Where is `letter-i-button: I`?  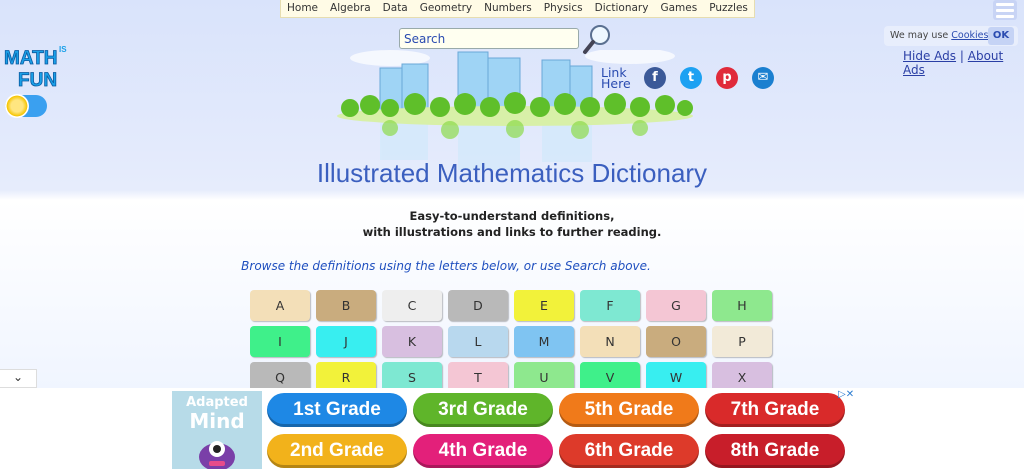 letter-i-button: I is located at coordinates (280, 341).